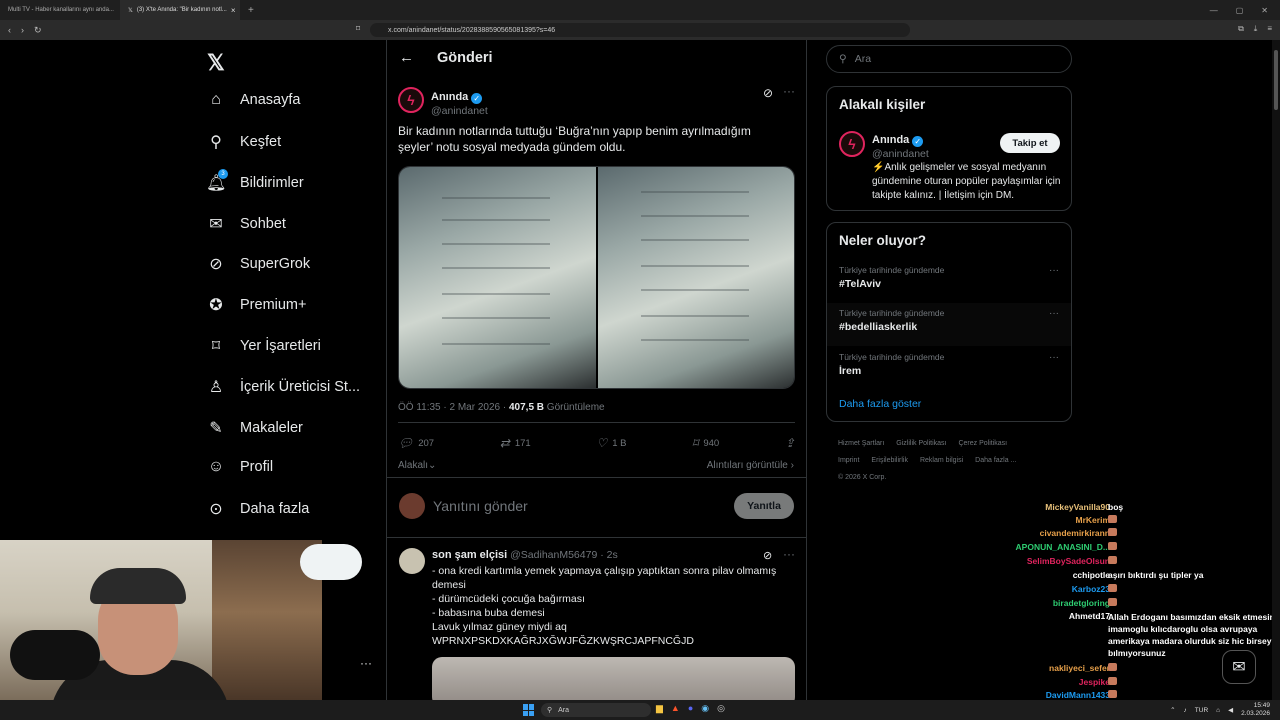  I want to click on tweet-author: Anında ✓ @anindanet, so click(459, 102).